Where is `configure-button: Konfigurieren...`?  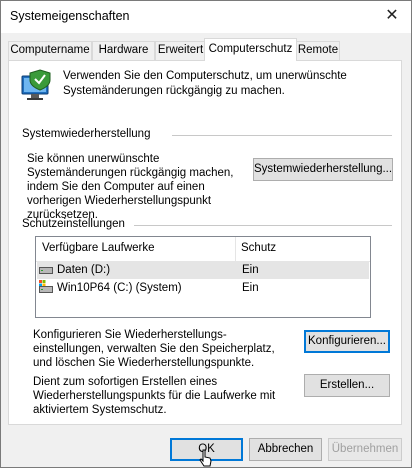
configure-button: Konfigurieren... is located at coordinates (347, 341).